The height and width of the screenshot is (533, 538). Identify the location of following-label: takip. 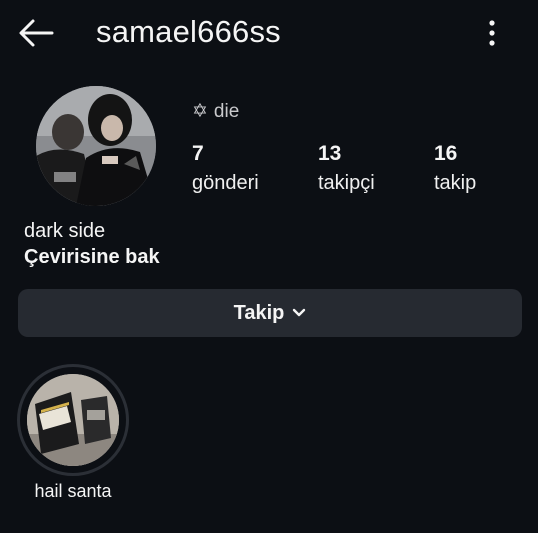
(455, 183).